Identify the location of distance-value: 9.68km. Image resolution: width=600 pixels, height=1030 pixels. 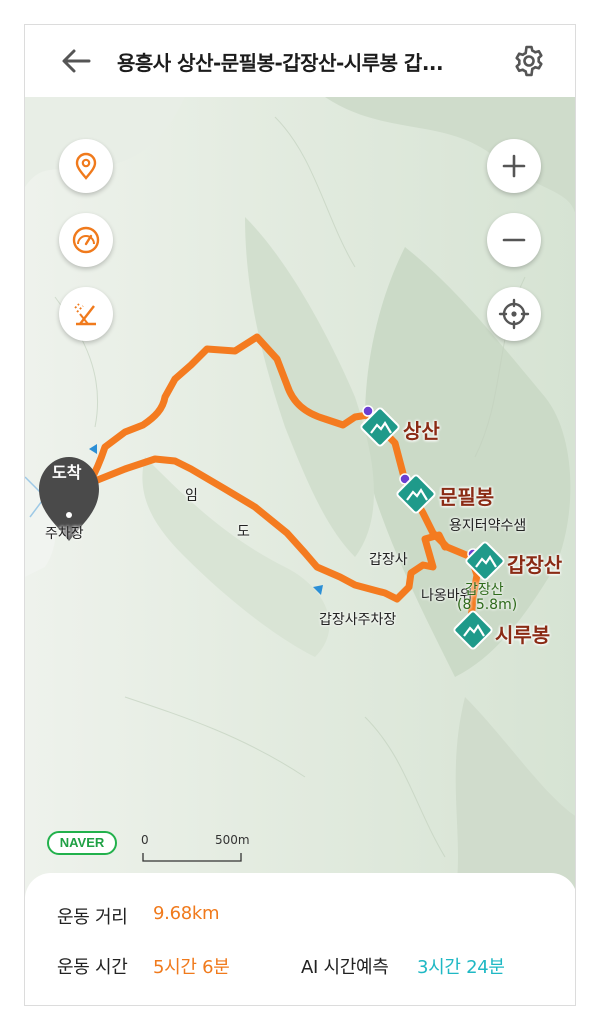
(186, 913).